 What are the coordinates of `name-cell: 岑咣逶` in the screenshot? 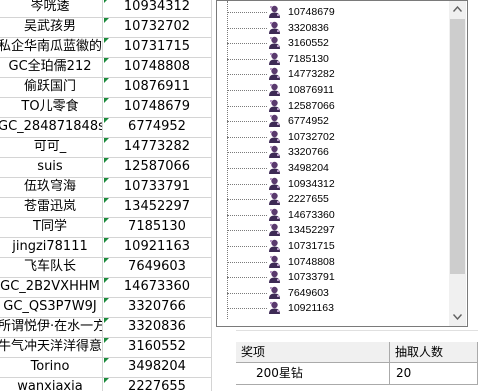 It's located at (51, 9).